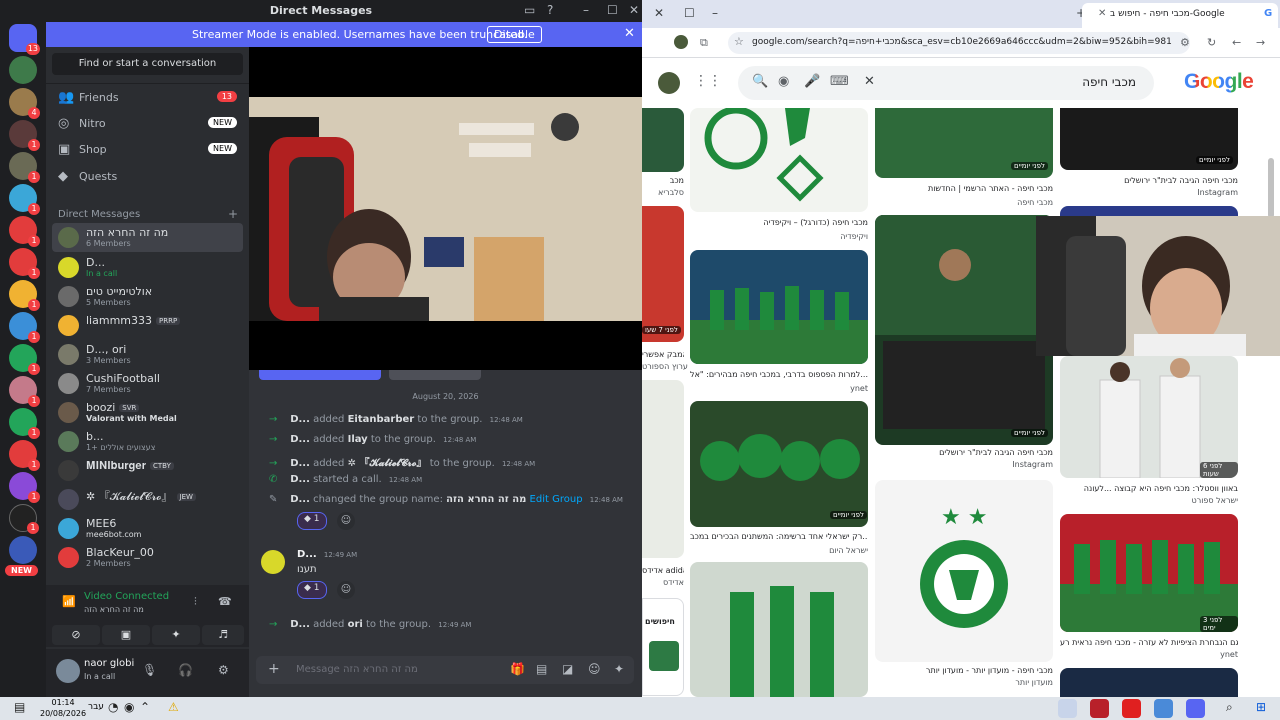  Describe the element at coordinates (783, 81) in the screenshot. I see `lens-icon: ◉` at that location.